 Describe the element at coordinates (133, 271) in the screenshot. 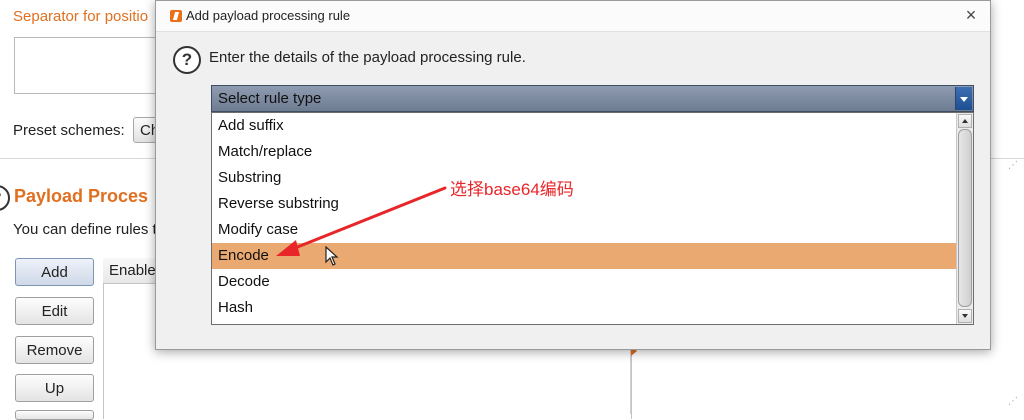

I see `rules-table-header-enabled: Enable` at that location.